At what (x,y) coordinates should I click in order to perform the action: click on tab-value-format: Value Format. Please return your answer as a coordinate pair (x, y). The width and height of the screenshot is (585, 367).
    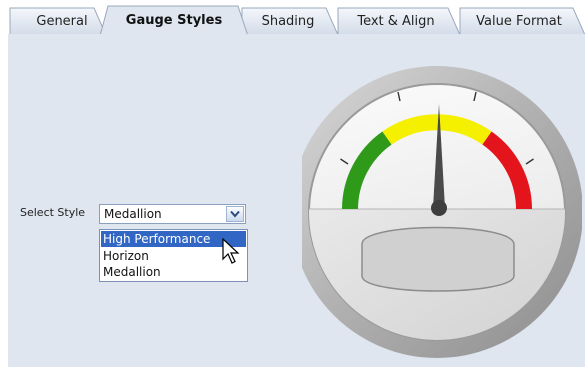
    Looking at the image, I should click on (519, 22).